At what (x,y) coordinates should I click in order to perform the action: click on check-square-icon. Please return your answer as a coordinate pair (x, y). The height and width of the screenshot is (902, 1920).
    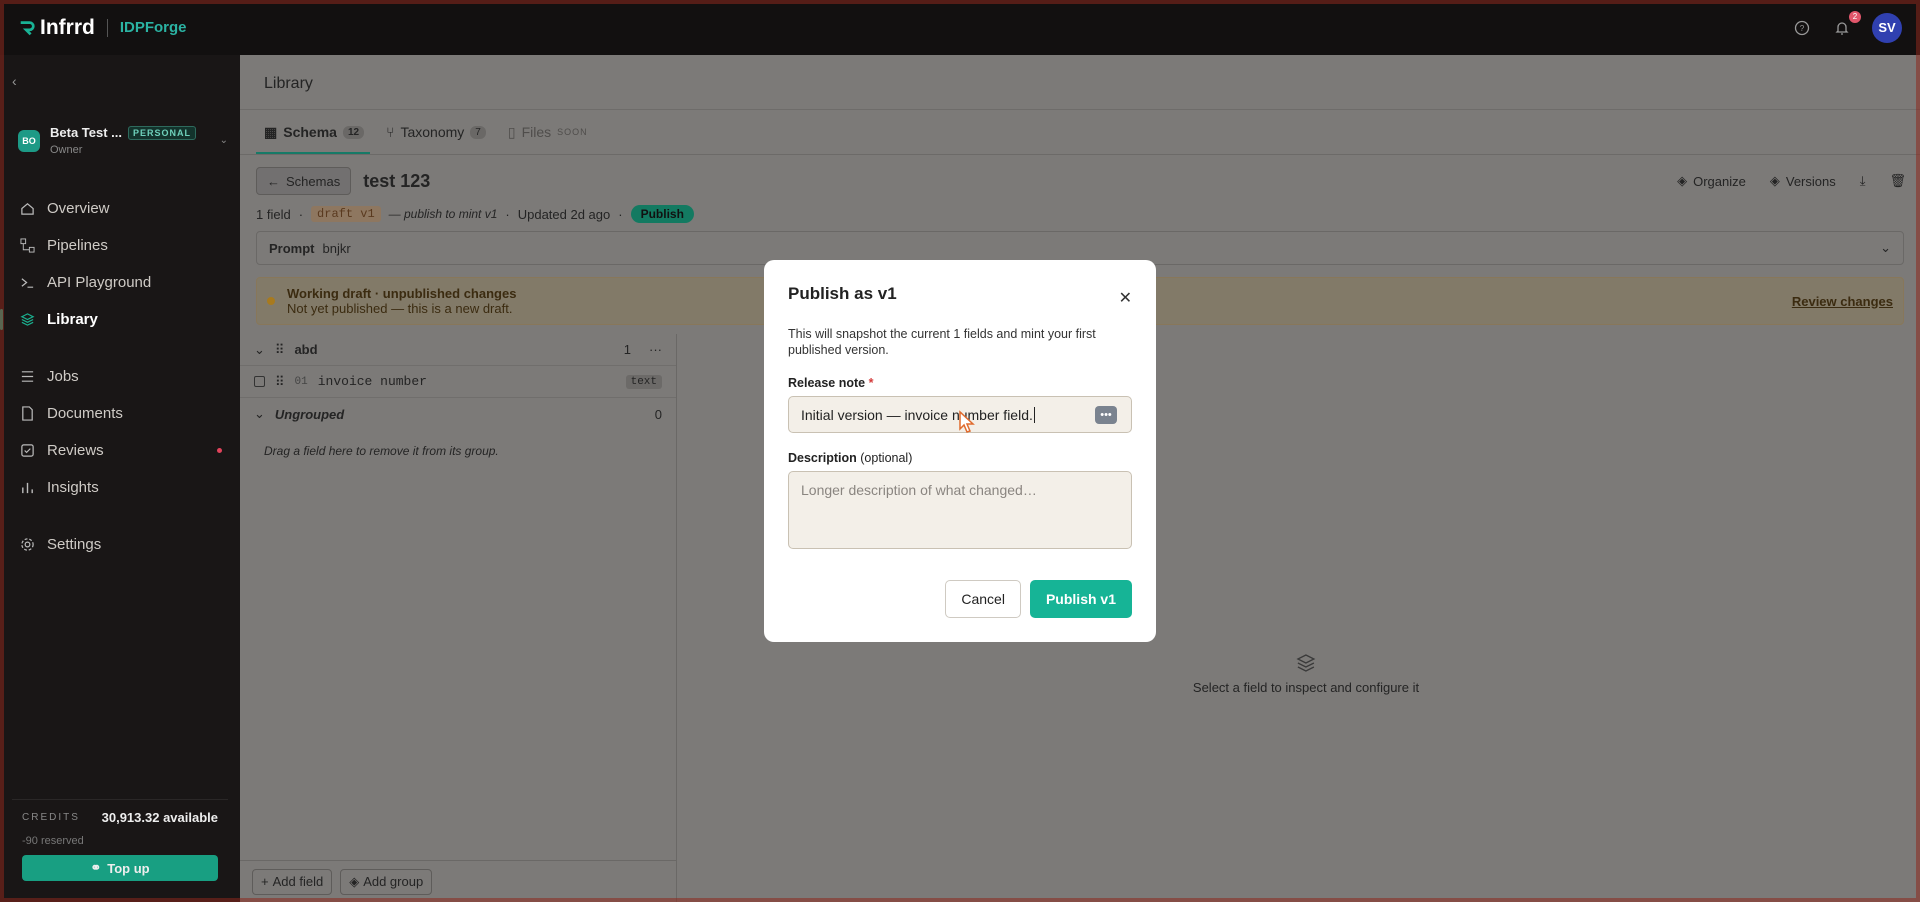
    Looking at the image, I should click on (27, 450).